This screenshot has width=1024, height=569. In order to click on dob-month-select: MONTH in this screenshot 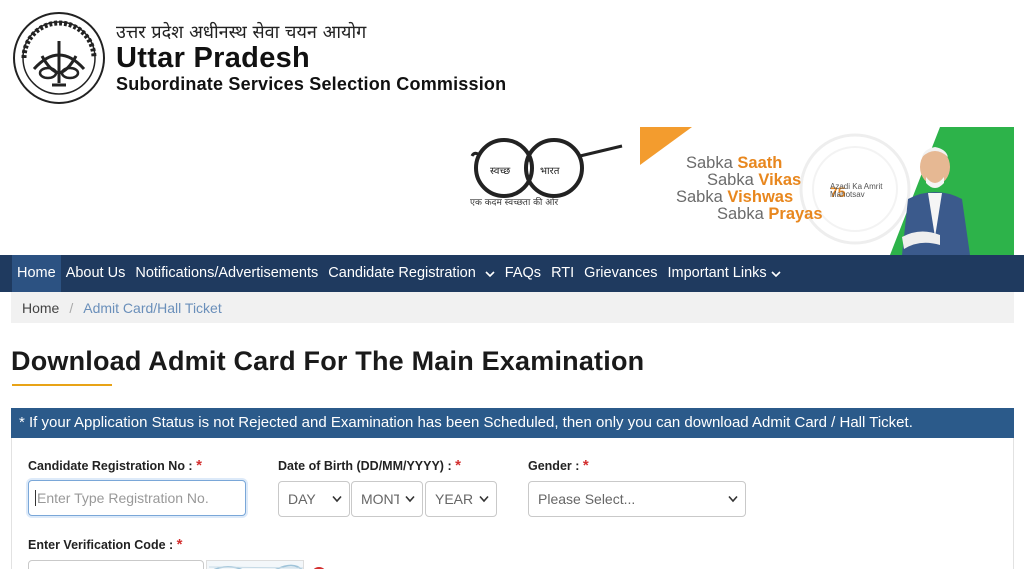, I will do `click(387, 499)`.